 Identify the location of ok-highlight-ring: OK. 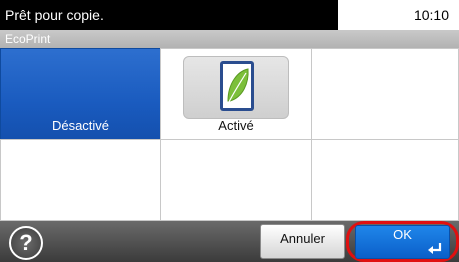
(402, 241).